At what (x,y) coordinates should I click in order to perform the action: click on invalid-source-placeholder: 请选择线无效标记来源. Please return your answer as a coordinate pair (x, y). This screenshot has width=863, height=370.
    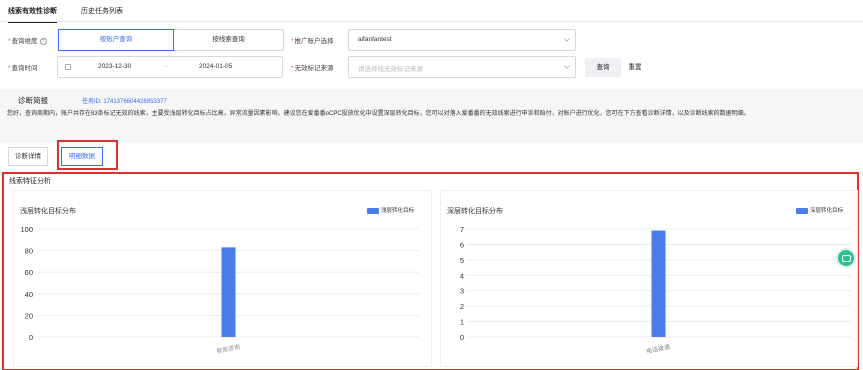
    Looking at the image, I should click on (390, 69).